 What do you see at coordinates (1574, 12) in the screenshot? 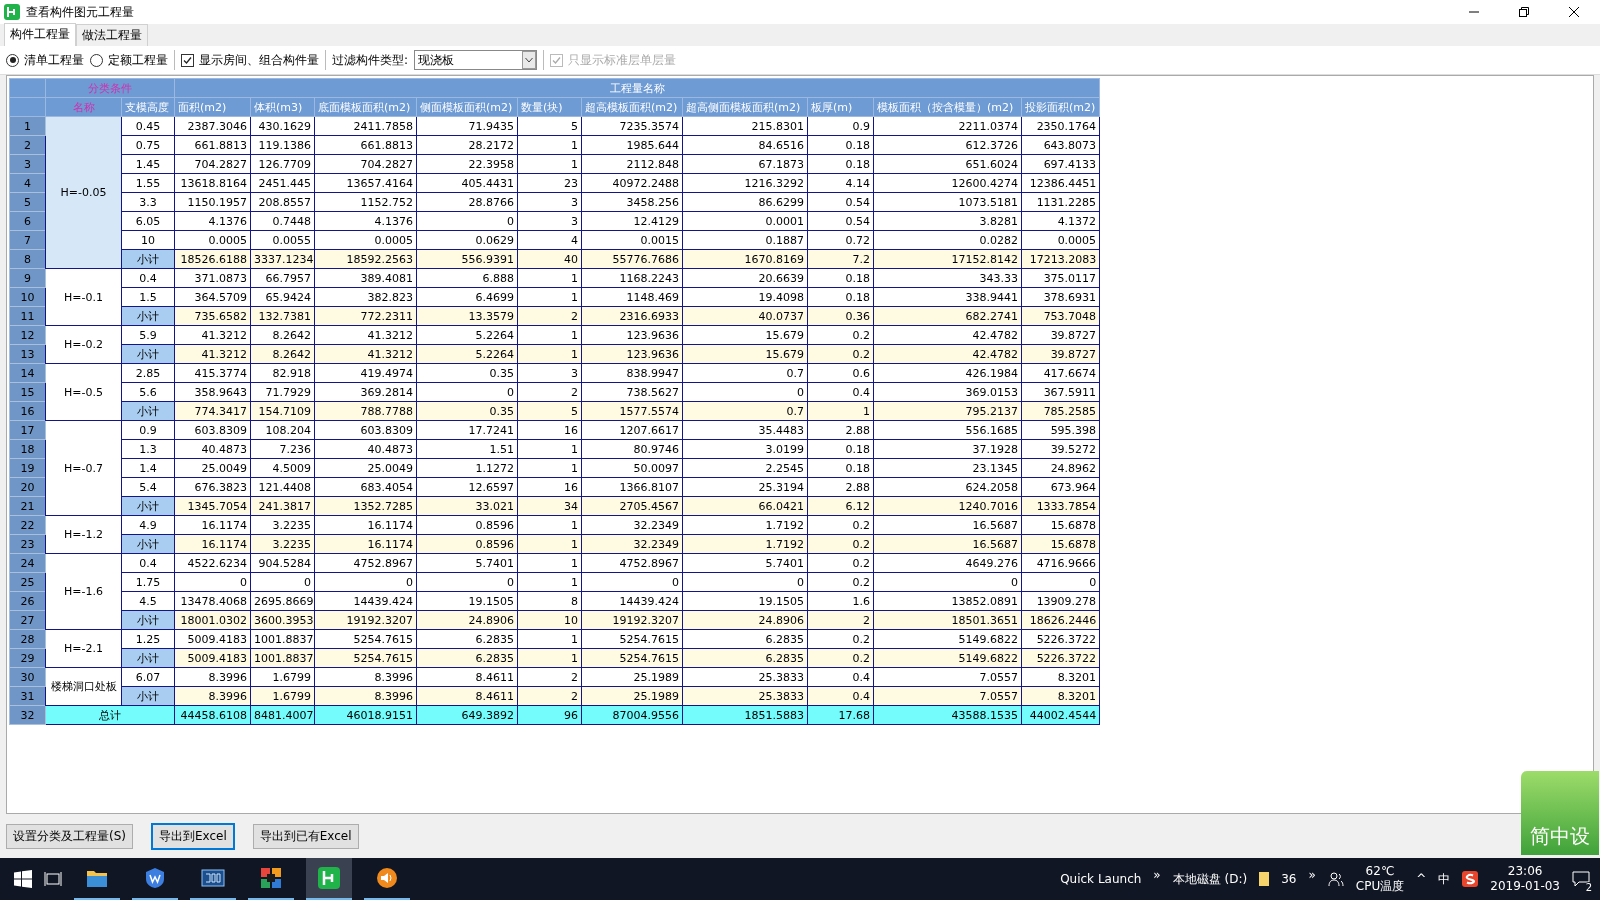
I see `close-icon` at bounding box center [1574, 12].